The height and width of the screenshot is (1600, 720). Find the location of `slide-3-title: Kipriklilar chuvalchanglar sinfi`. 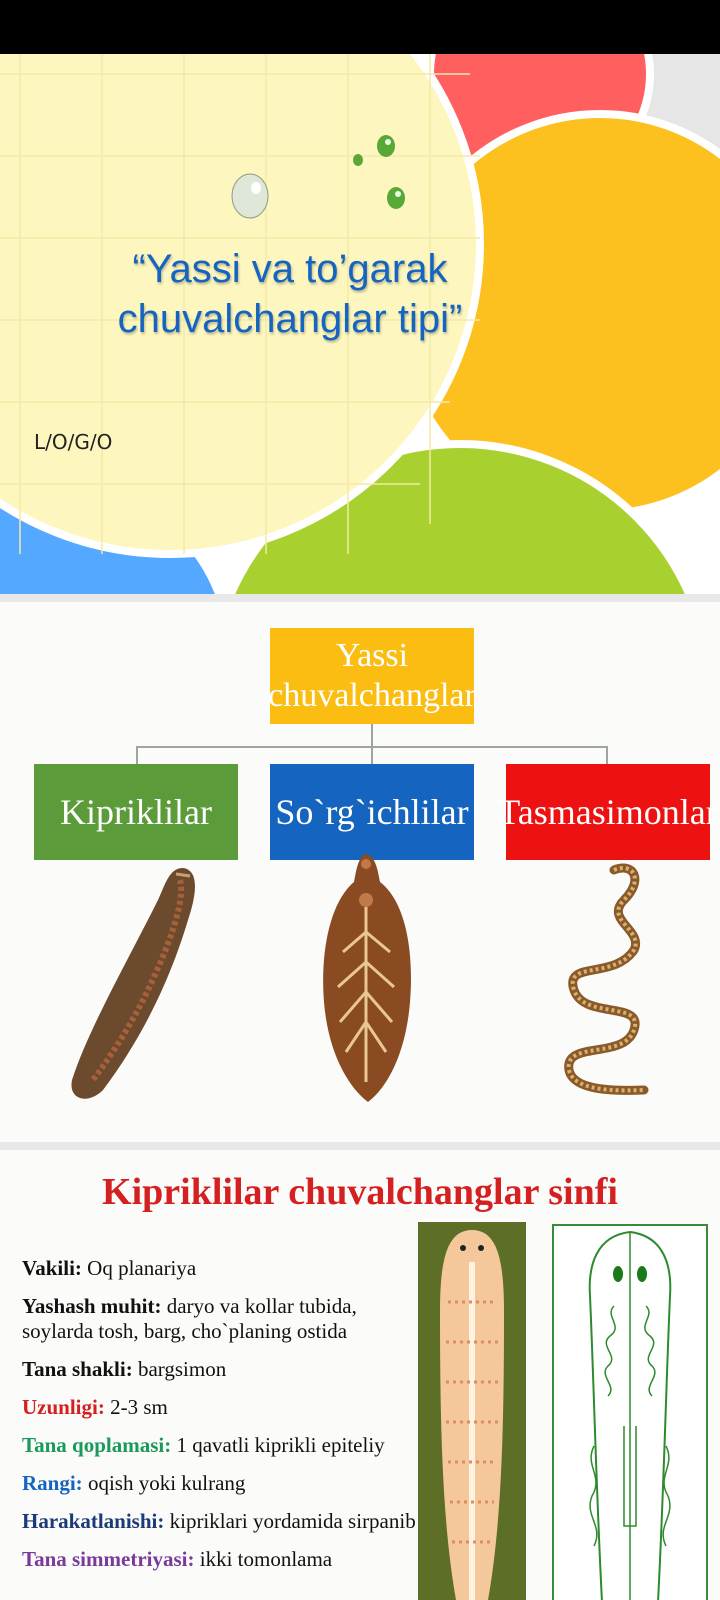

slide-3-title: Kipriklilar chuvalchanglar sinfi is located at coordinates (360, 1192).